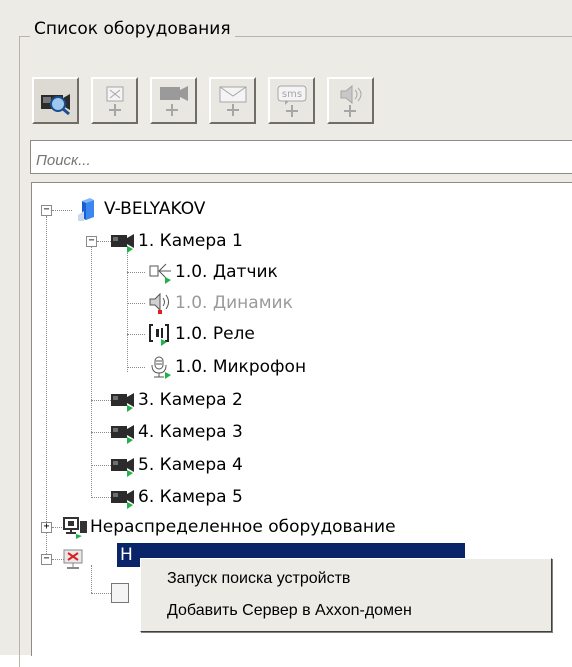 Image resolution: width=572 pixels, height=667 pixels. I want to click on tree-node-camera: 5. Камера 4, so click(176, 465).